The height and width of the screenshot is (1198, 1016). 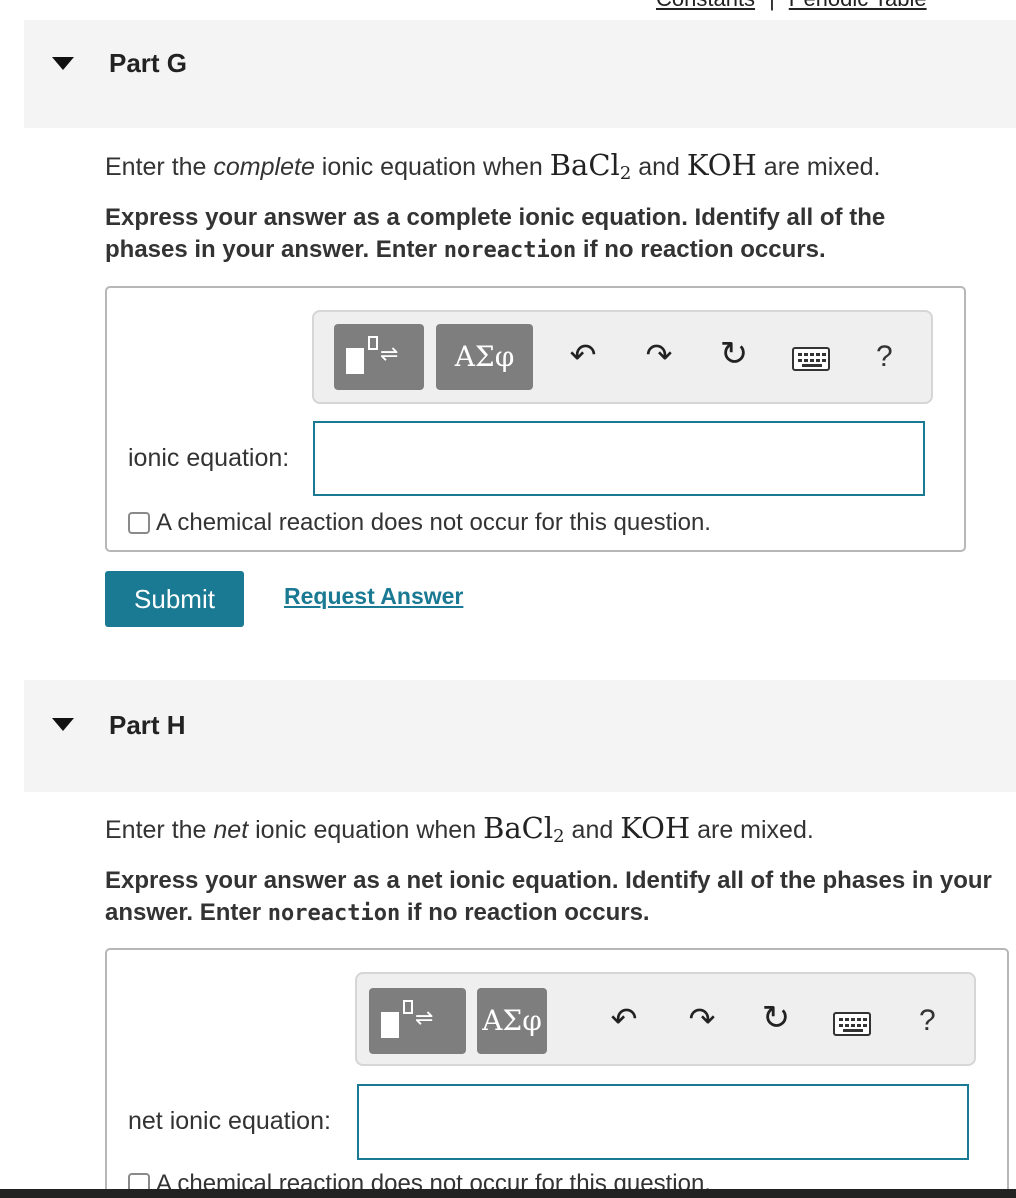 What do you see at coordinates (147, 725) in the screenshot?
I see `part-h-title: Part H` at bounding box center [147, 725].